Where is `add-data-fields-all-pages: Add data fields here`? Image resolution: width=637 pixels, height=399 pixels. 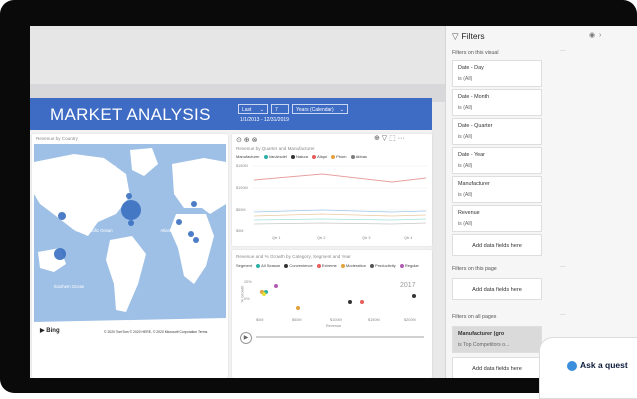
add-data-fields-all-pages: Add data fields here is located at coordinates (497, 367).